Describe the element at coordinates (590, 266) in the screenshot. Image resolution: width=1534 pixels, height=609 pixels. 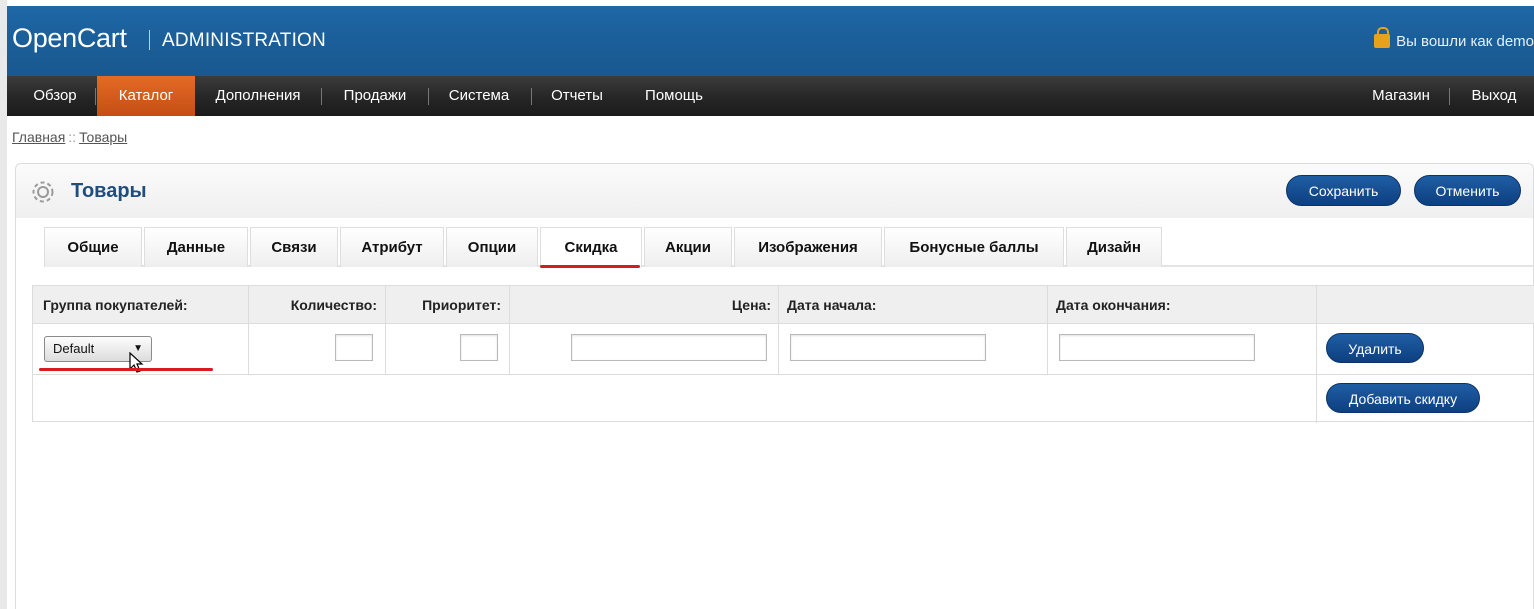
I see `tab-highlight-underline` at that location.